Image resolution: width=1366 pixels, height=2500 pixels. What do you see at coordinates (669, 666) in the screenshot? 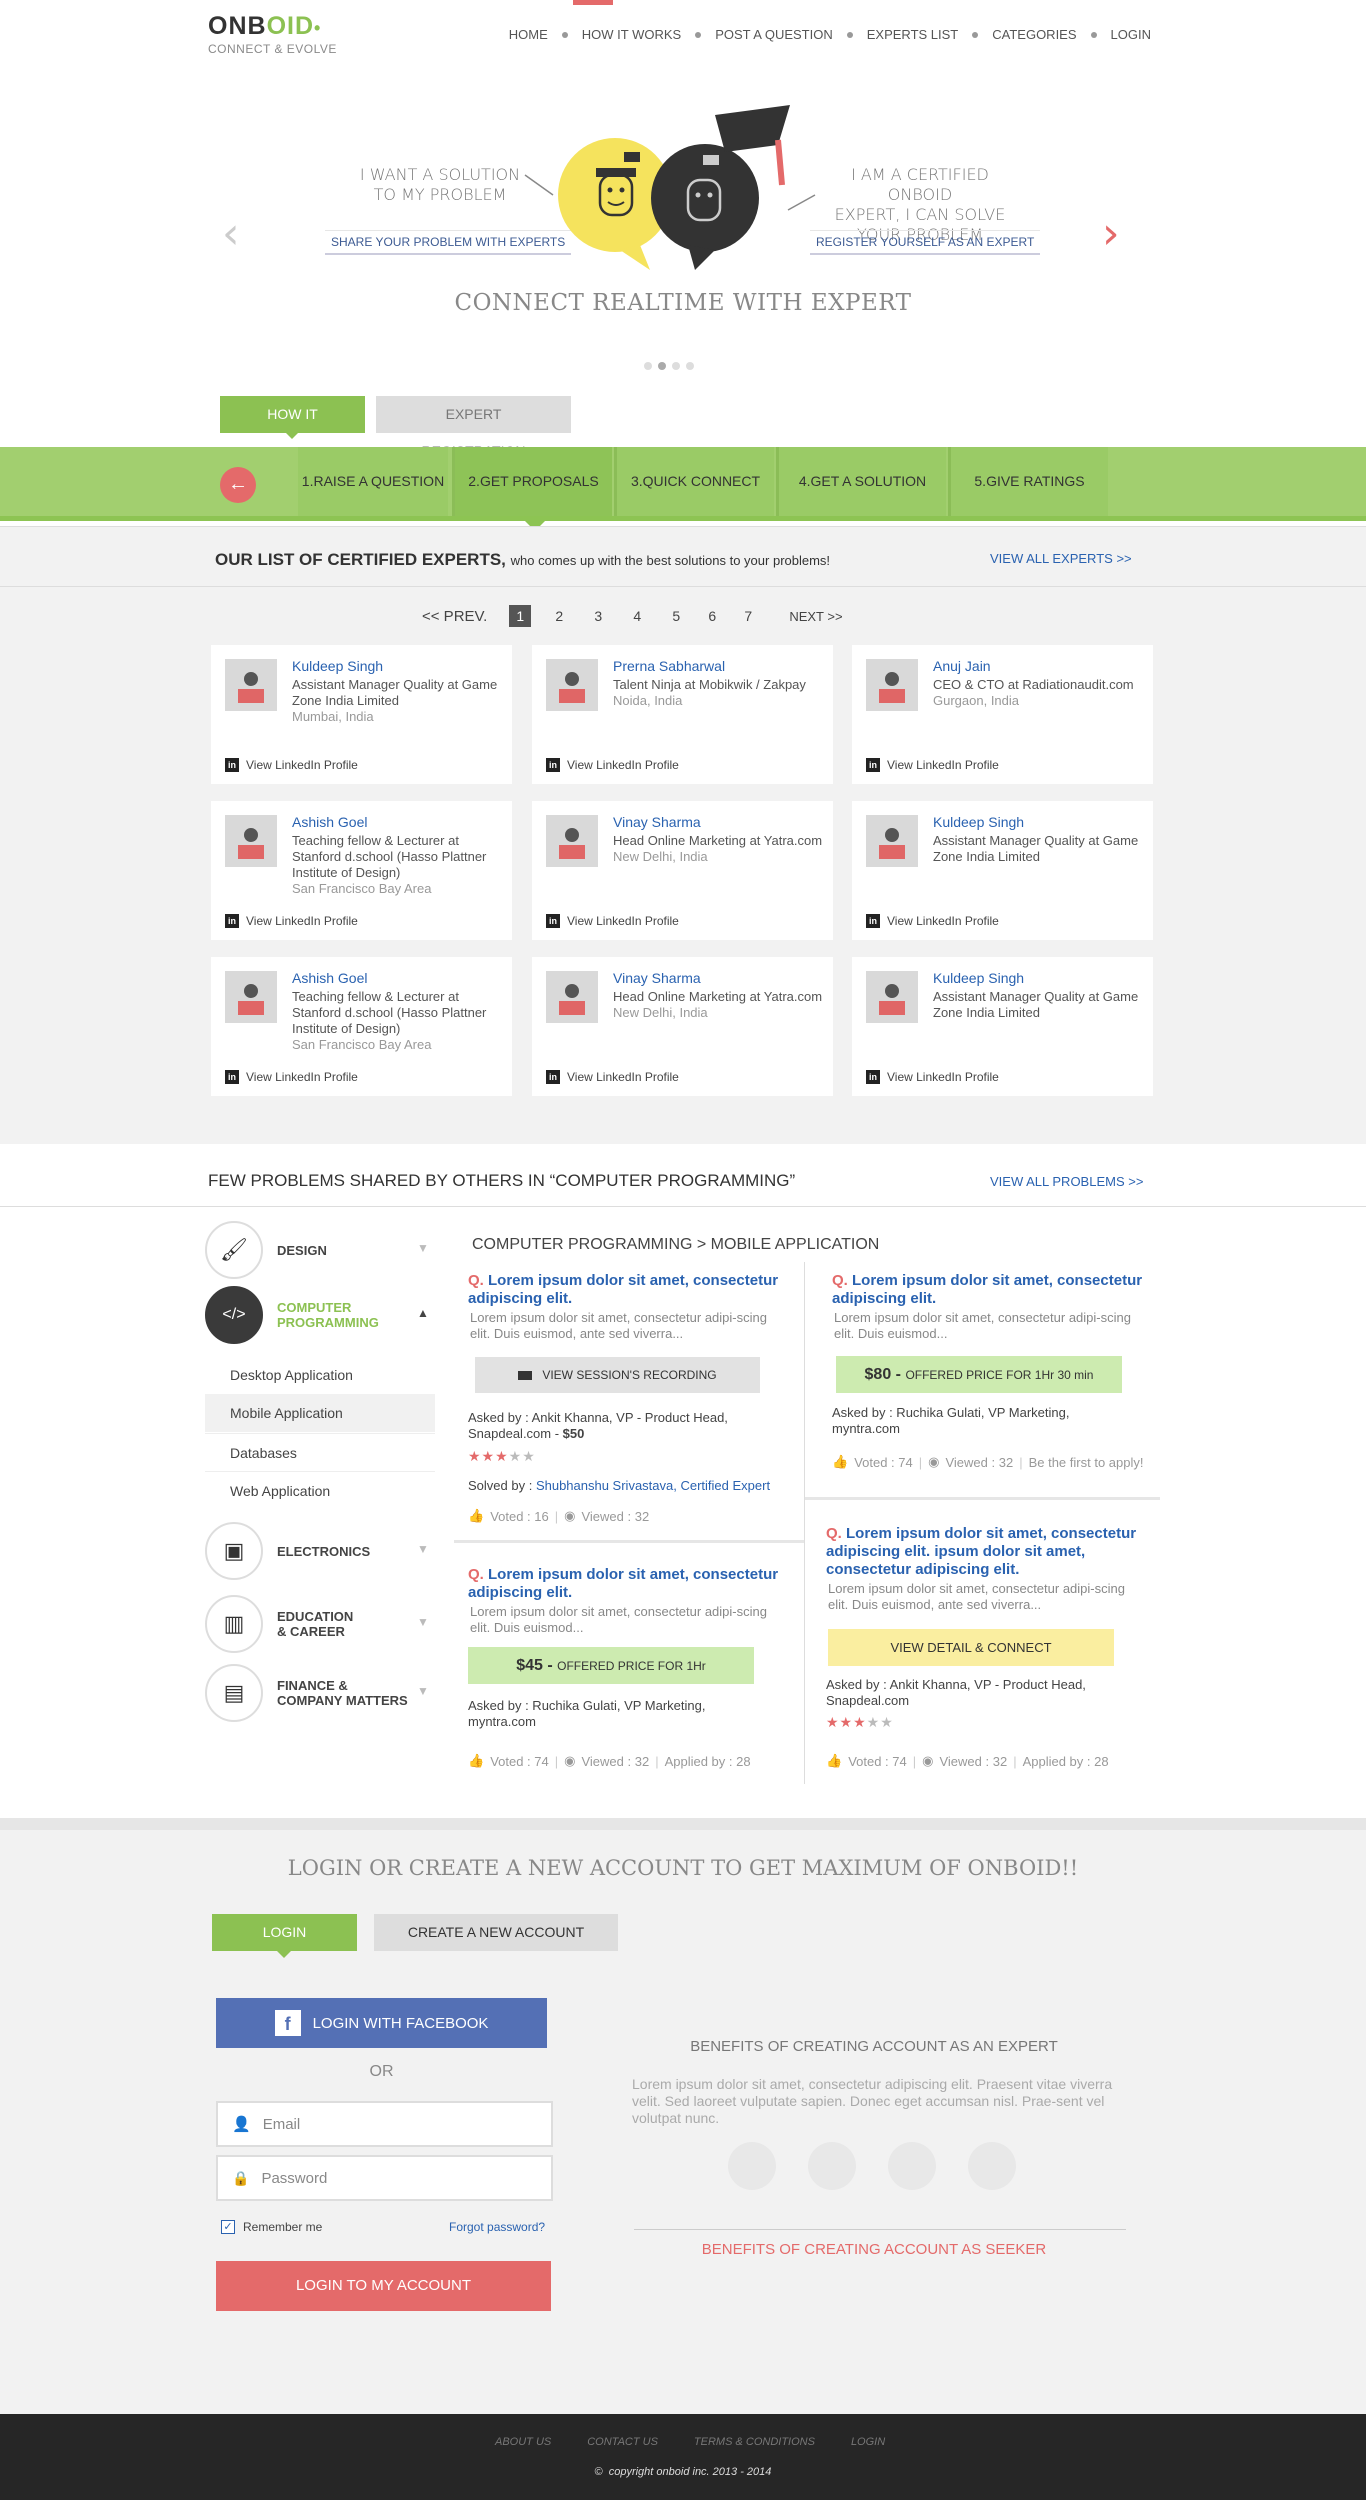
I see `expert-name: Prerna Sabharwal` at bounding box center [669, 666].